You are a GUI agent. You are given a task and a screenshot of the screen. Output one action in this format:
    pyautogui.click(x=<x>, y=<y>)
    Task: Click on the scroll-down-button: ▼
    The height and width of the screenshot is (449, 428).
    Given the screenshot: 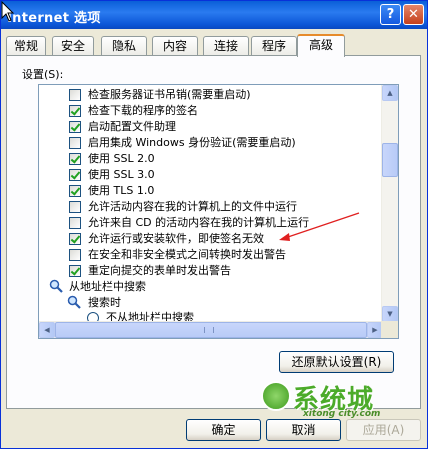 What is the action you would take?
    pyautogui.click(x=390, y=314)
    